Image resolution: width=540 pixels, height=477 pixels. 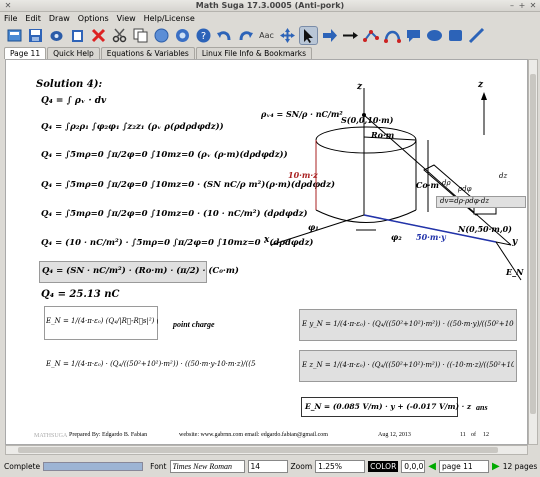 I want to click on text-tool-label: Aac, so click(x=266, y=35).